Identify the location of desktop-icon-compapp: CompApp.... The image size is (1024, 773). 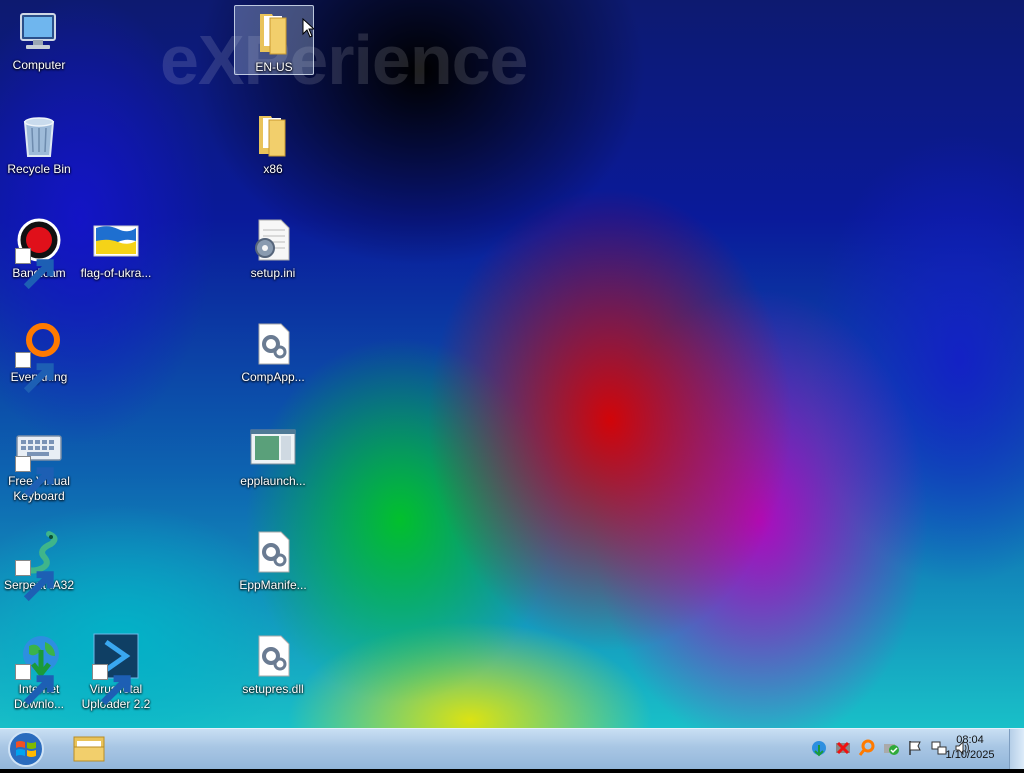
(273, 350).